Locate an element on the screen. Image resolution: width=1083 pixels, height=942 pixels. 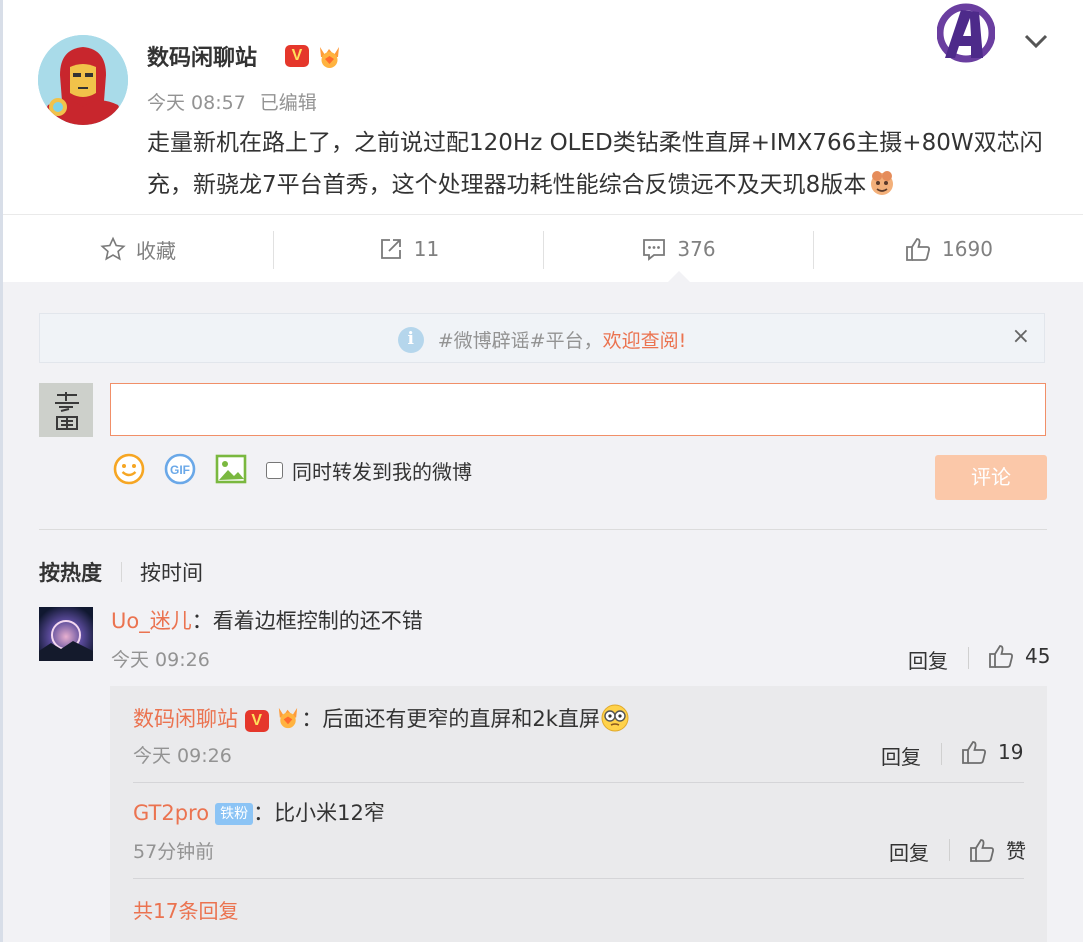
comment-count: 376 is located at coordinates (696, 249).